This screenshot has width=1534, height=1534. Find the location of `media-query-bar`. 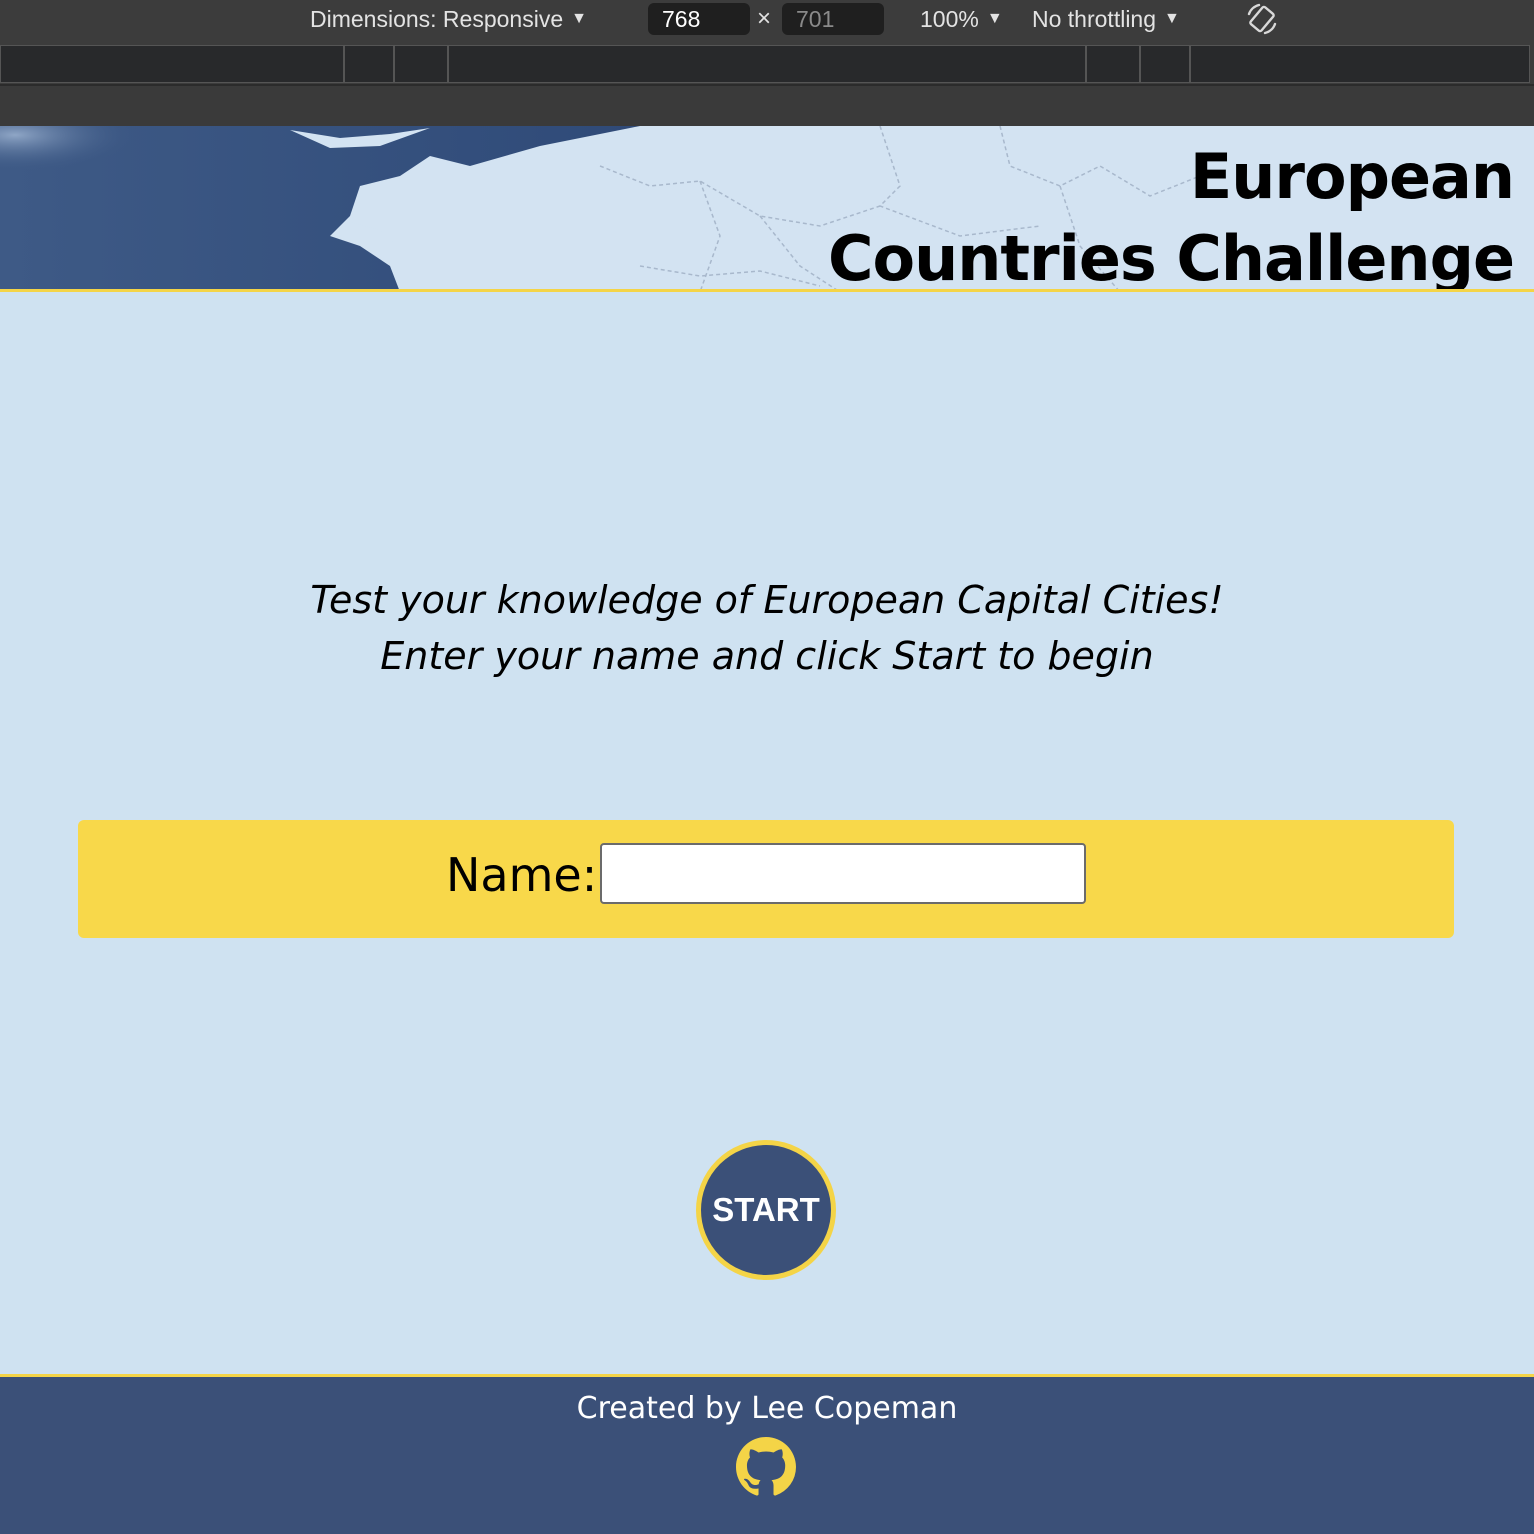

media-query-bar is located at coordinates (767, 64).